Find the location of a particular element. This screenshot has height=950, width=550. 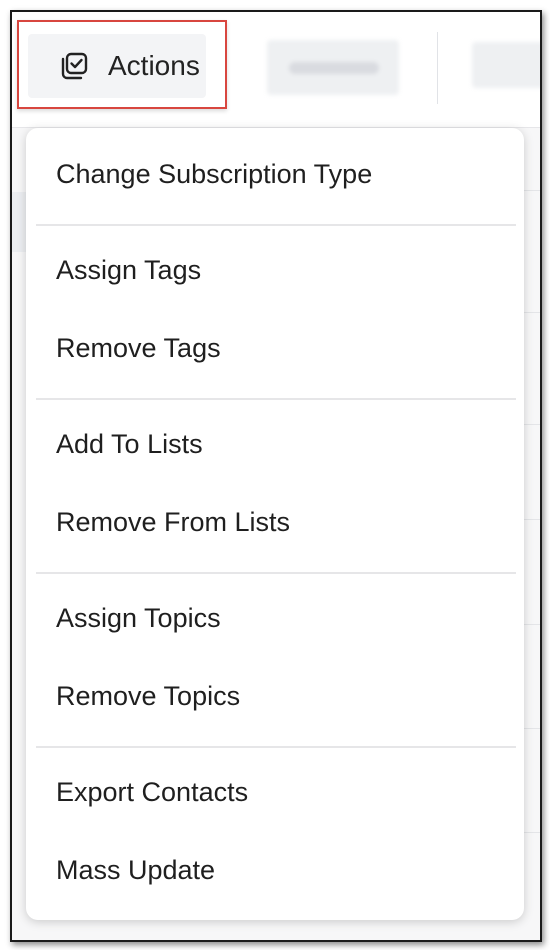

menu-item-assign-topics: Assign Topics is located at coordinates (285, 618).